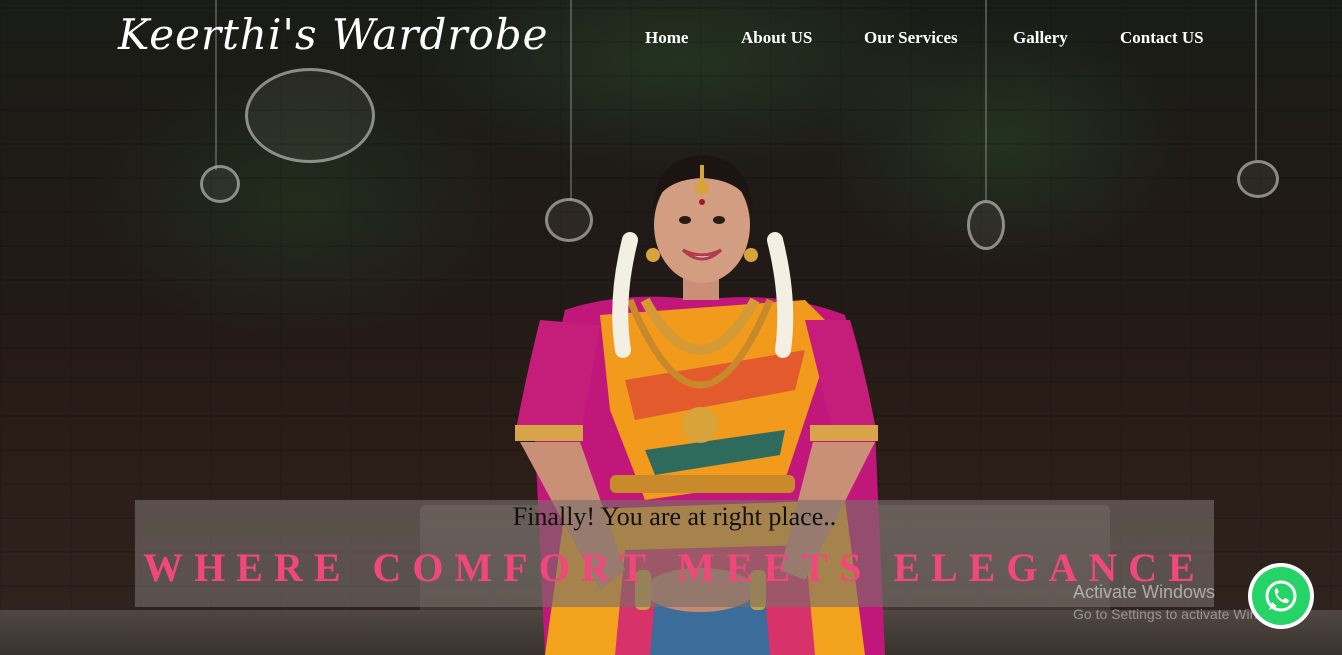 The height and width of the screenshot is (655, 1342). What do you see at coordinates (776, 38) in the screenshot?
I see `nav-about-us: About US` at bounding box center [776, 38].